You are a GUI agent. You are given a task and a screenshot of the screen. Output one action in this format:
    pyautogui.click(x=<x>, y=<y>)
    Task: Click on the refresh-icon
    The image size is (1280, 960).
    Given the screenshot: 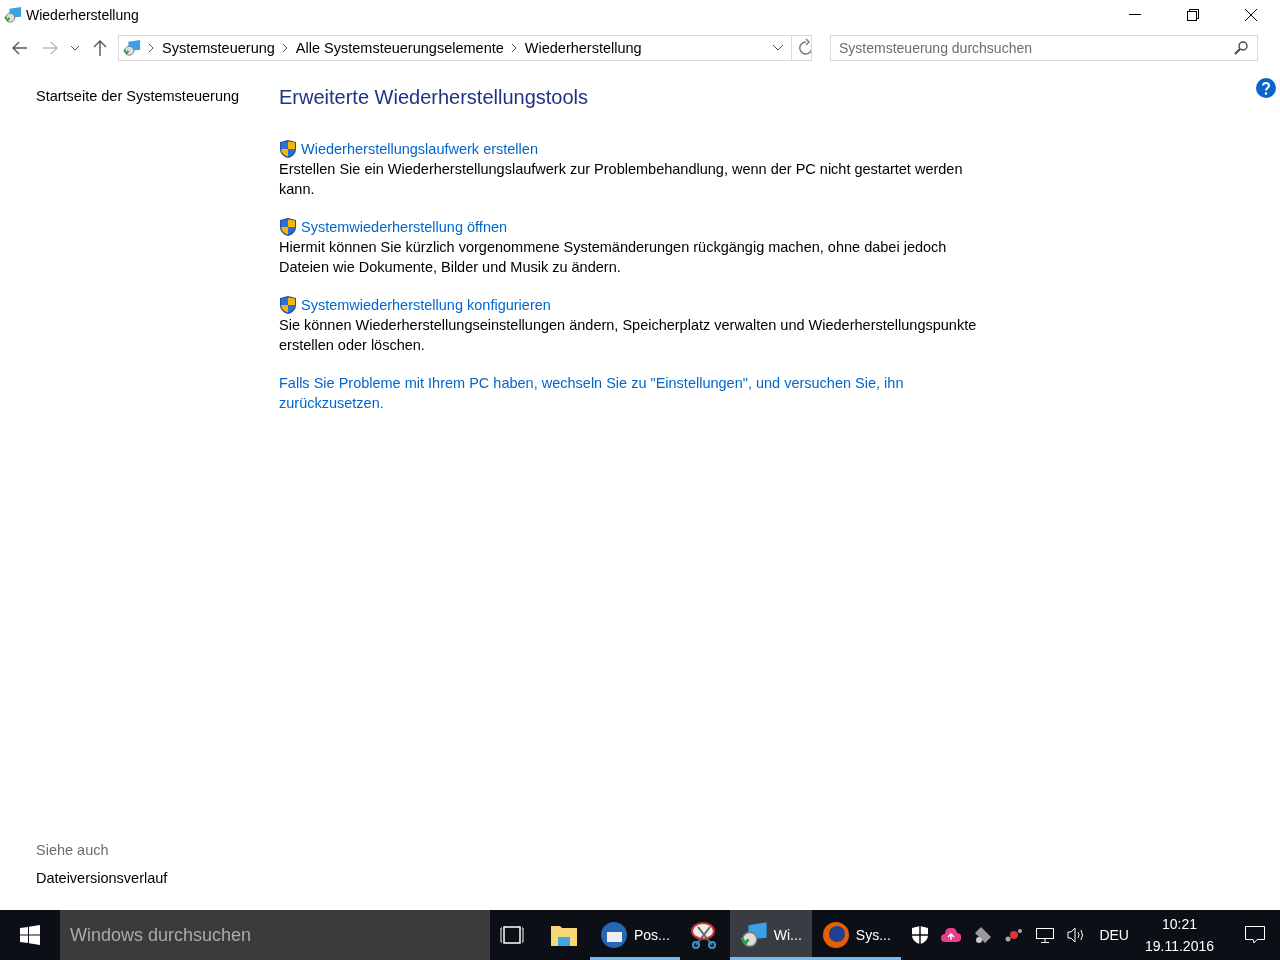 What is the action you would take?
    pyautogui.click(x=801, y=48)
    